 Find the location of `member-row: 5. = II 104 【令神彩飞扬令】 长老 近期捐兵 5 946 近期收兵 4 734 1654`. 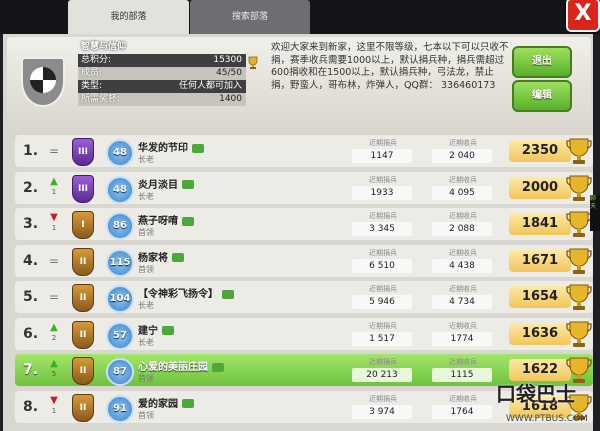

member-row: 5. = II 104 【令神彩飞扬令】 长老 近期捐兵 5 946 近期收兵 4 734 1654 is located at coordinates (304, 297).